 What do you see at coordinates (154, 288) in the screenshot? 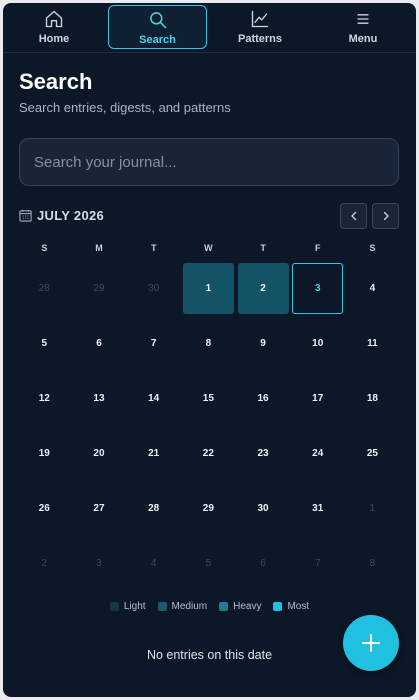
I see `calendar-day-outside: 30` at bounding box center [154, 288].